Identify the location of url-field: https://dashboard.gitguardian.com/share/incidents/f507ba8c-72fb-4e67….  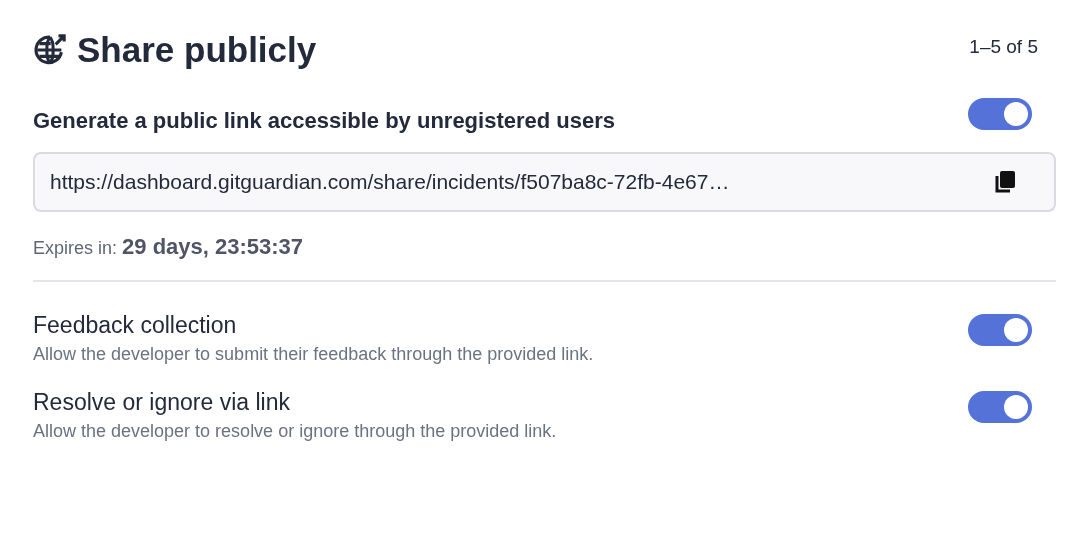
(544, 182).